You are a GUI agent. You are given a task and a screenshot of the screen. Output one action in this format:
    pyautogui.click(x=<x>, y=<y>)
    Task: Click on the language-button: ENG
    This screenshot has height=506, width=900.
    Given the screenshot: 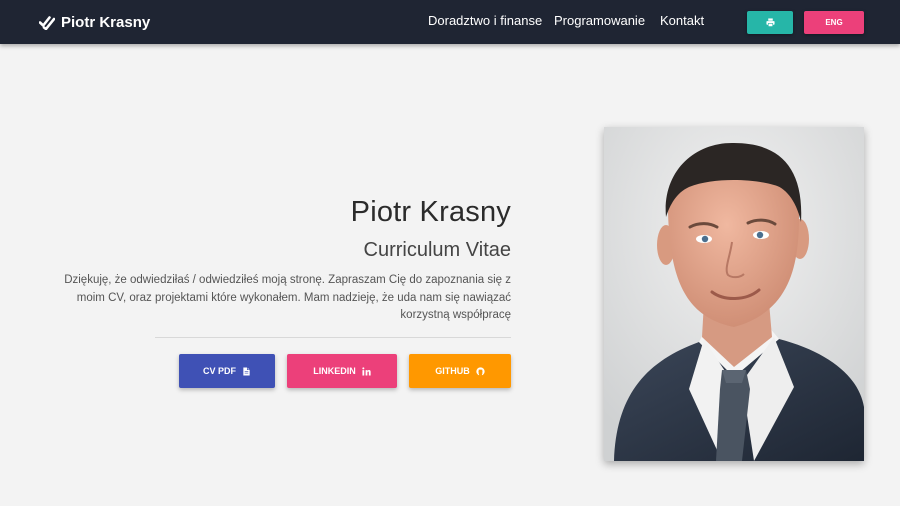 What is the action you would take?
    pyautogui.click(x=834, y=22)
    